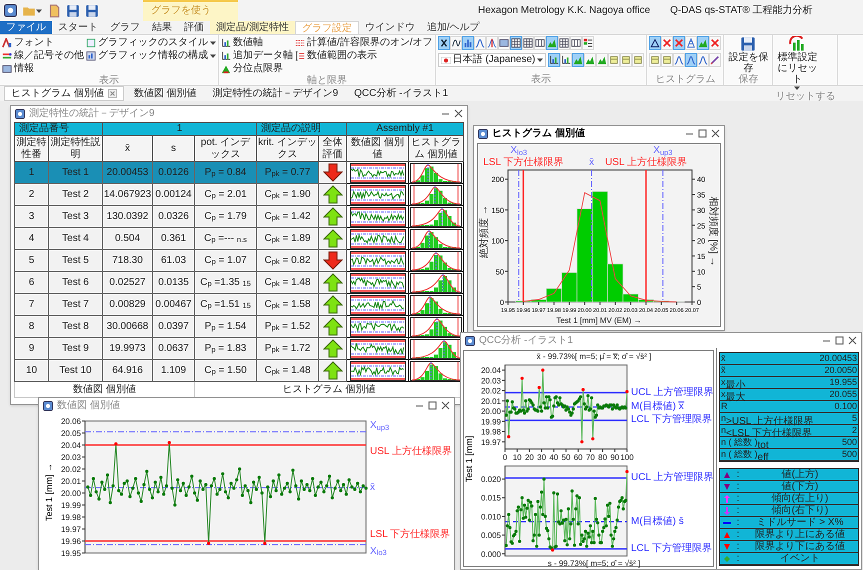 The image size is (863, 570). Describe the element at coordinates (578, 457) in the screenshot. I see `tick-label: 60` at that location.